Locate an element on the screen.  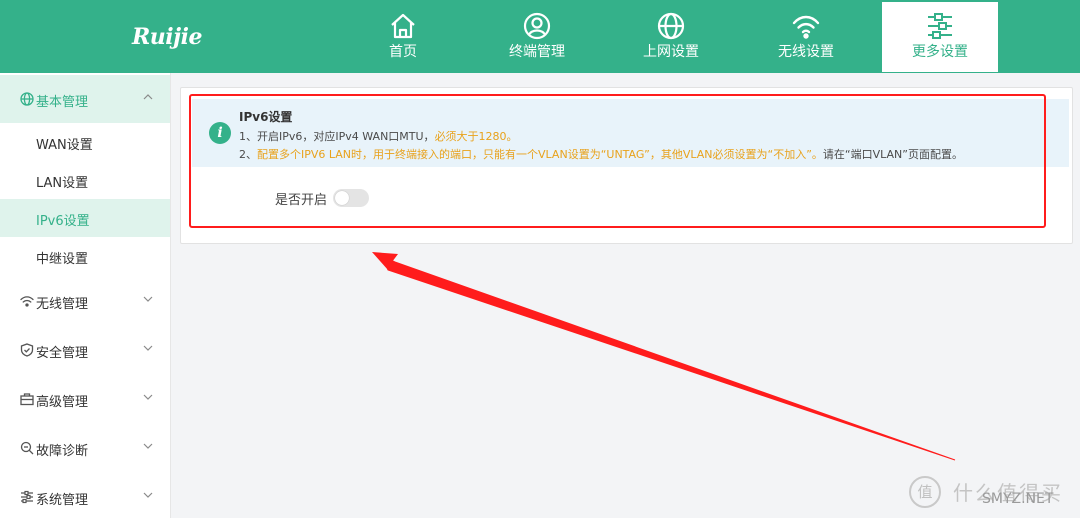
info-warning: 必须大于1280。 is located at coordinates (476, 136).